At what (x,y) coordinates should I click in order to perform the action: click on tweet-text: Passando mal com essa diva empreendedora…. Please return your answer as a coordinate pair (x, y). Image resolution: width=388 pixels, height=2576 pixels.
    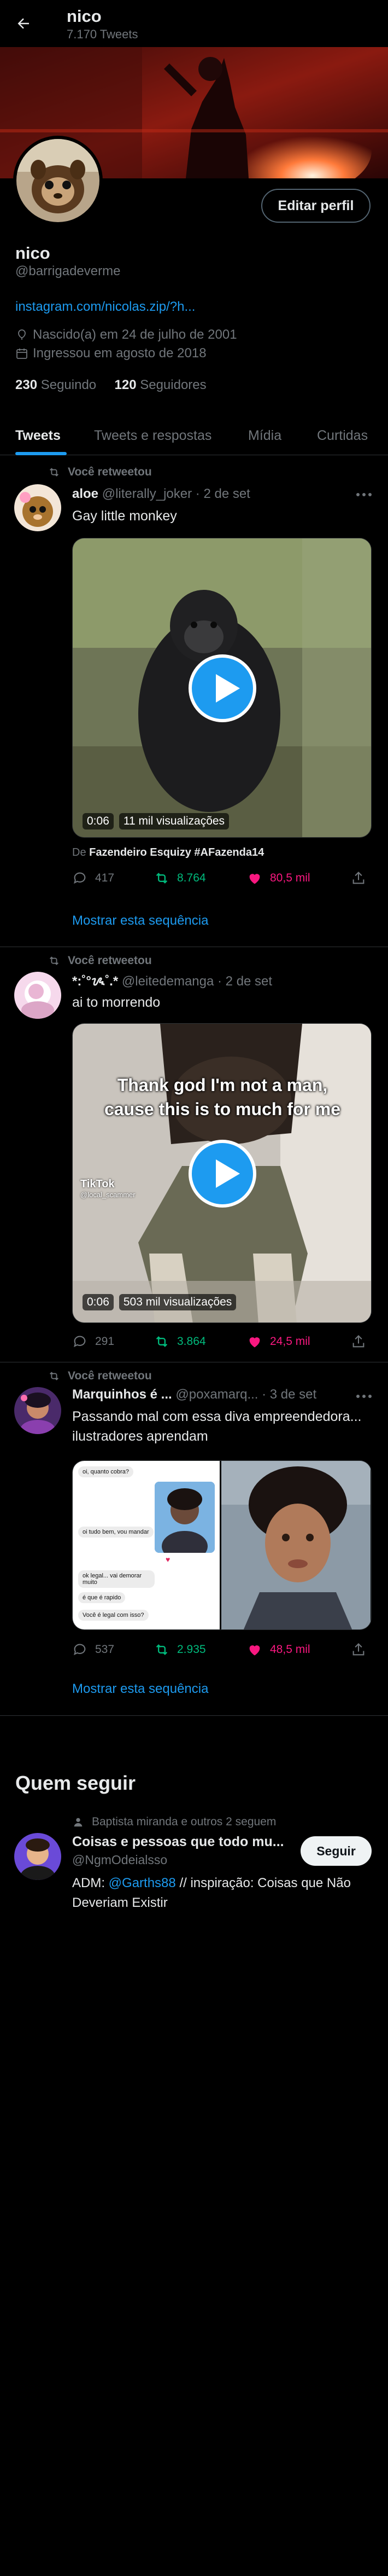
    Looking at the image, I should click on (217, 1426).